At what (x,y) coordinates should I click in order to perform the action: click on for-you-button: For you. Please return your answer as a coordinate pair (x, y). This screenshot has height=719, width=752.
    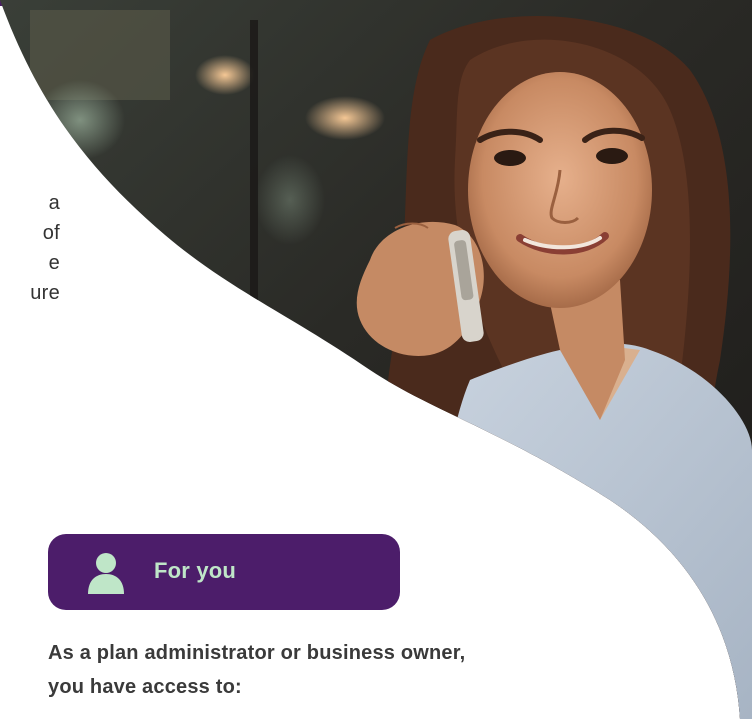
    Looking at the image, I should click on (224, 572).